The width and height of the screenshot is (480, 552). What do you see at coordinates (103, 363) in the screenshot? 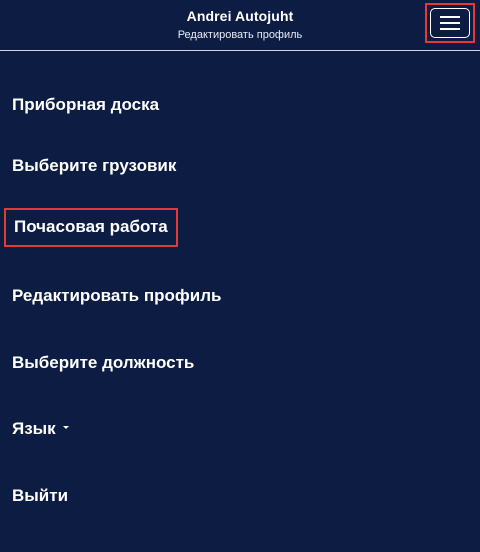
I see `nav-item-select-position: Выберите должность` at bounding box center [103, 363].